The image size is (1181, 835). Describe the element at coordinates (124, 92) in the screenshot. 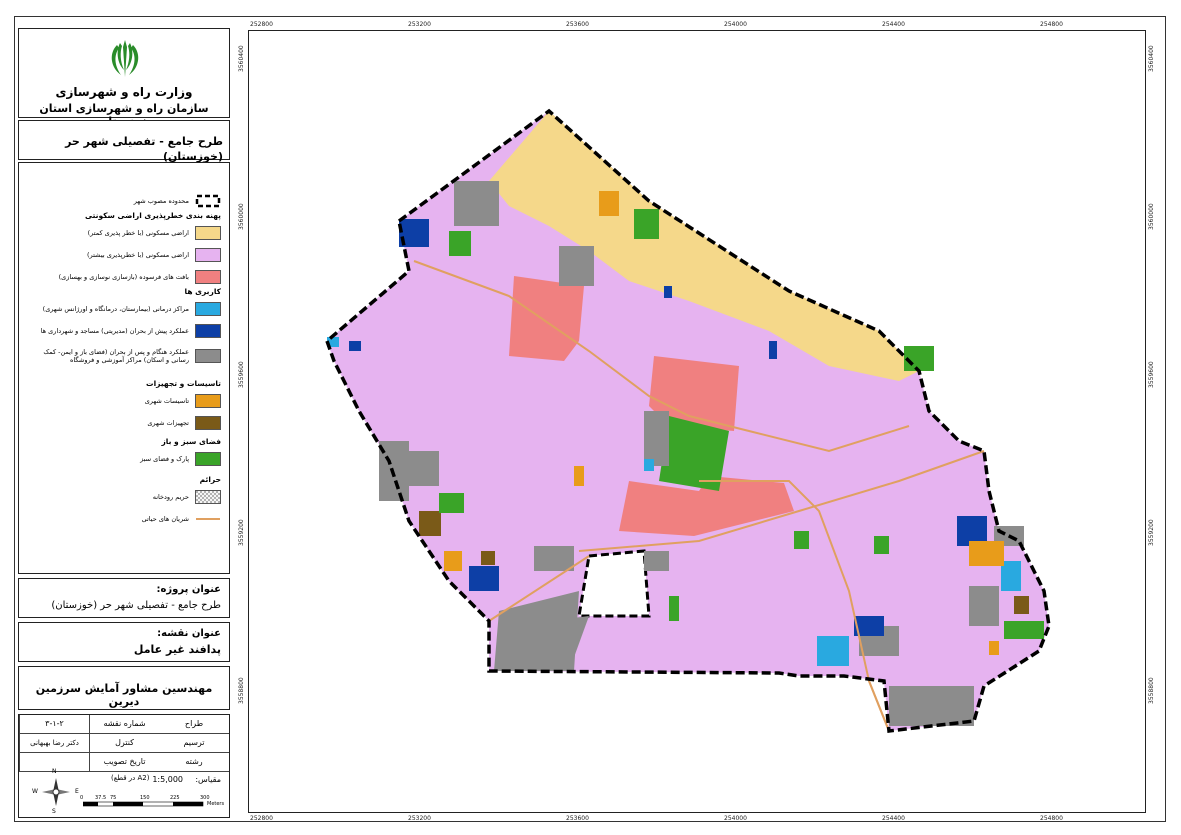

I see `ministry-name: وزارت راه و شهرسازی` at that location.